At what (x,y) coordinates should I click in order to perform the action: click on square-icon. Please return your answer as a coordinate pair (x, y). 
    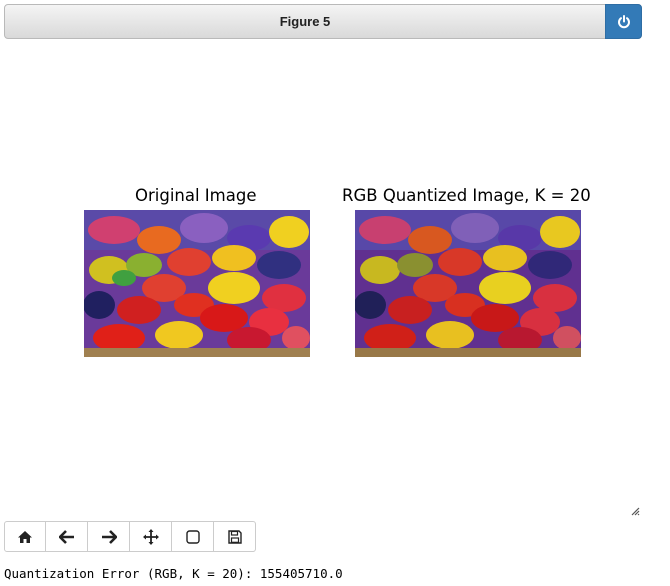
    Looking at the image, I should click on (192, 536).